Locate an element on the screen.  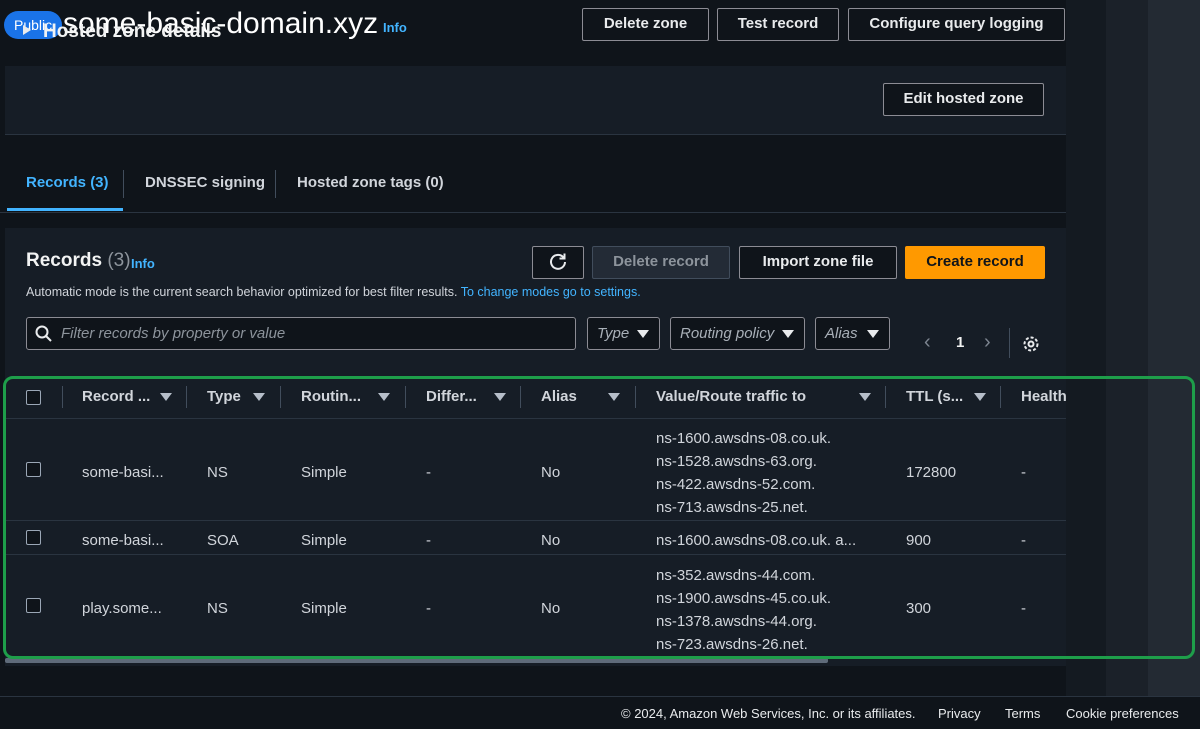
search-placeholder: Filter records by property or value is located at coordinates (173, 333).